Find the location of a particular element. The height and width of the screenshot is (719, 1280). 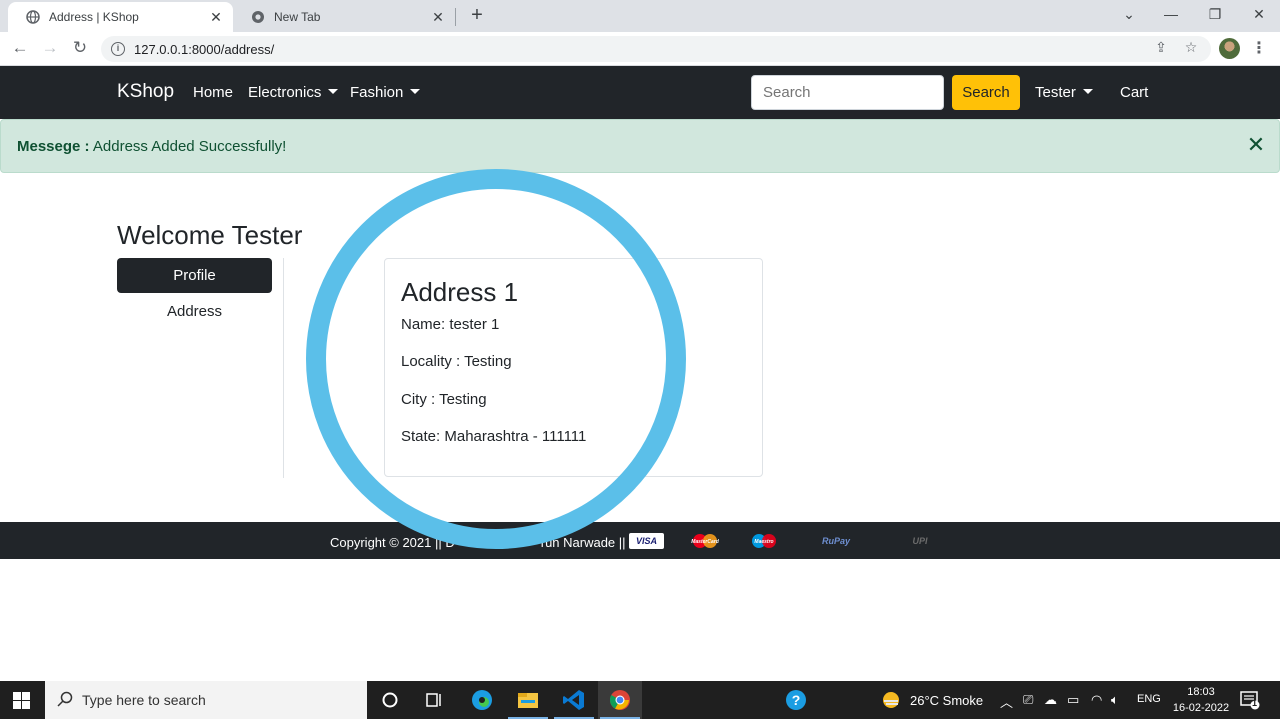

tray-chevron-up-icon: ︿ is located at coordinates (1006, 701).